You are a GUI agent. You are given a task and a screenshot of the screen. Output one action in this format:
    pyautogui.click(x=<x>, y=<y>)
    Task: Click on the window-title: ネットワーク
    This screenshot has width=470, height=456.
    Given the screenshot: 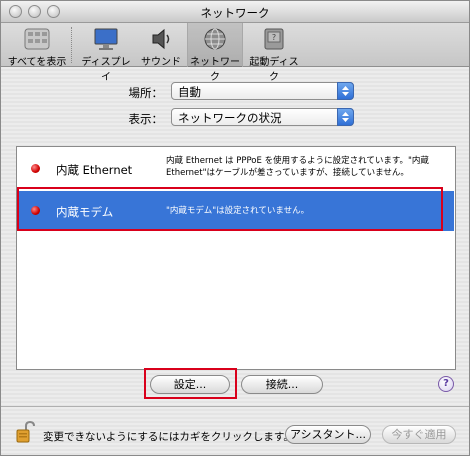 What is the action you would take?
    pyautogui.click(x=235, y=13)
    